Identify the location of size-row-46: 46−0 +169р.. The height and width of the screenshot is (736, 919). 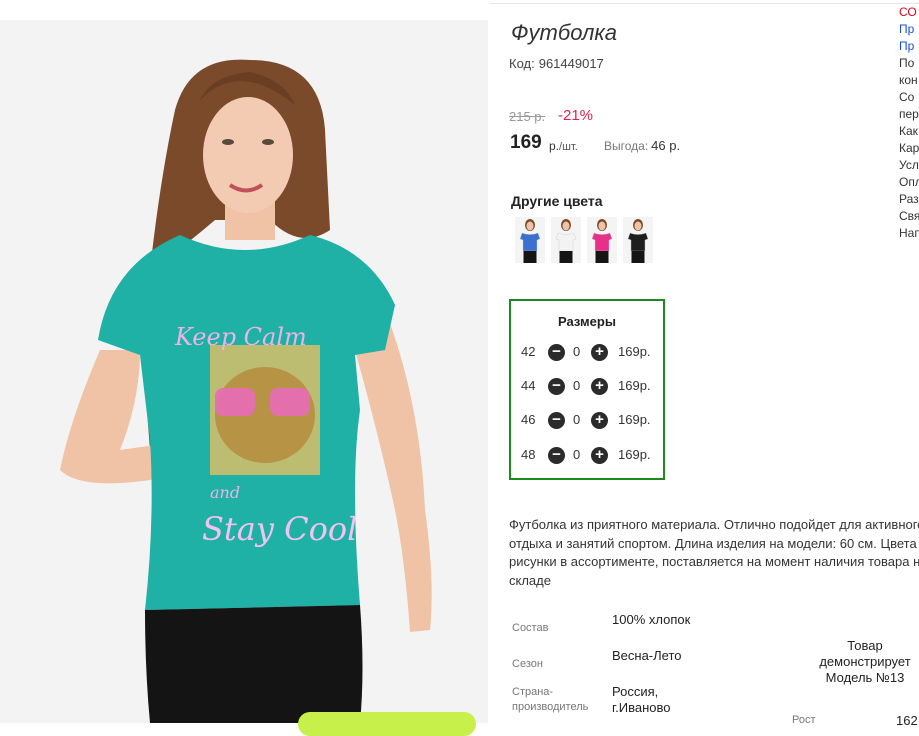
(587, 420).